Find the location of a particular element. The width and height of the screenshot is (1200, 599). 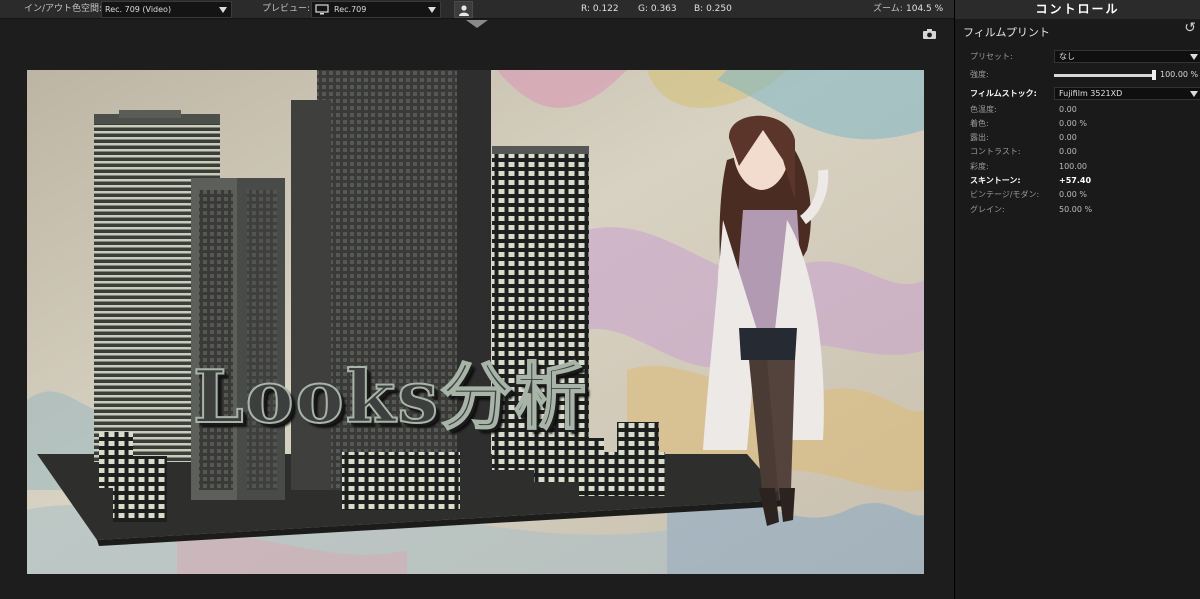

param-row: 彩度: 100.00 is located at coordinates (1077, 167).